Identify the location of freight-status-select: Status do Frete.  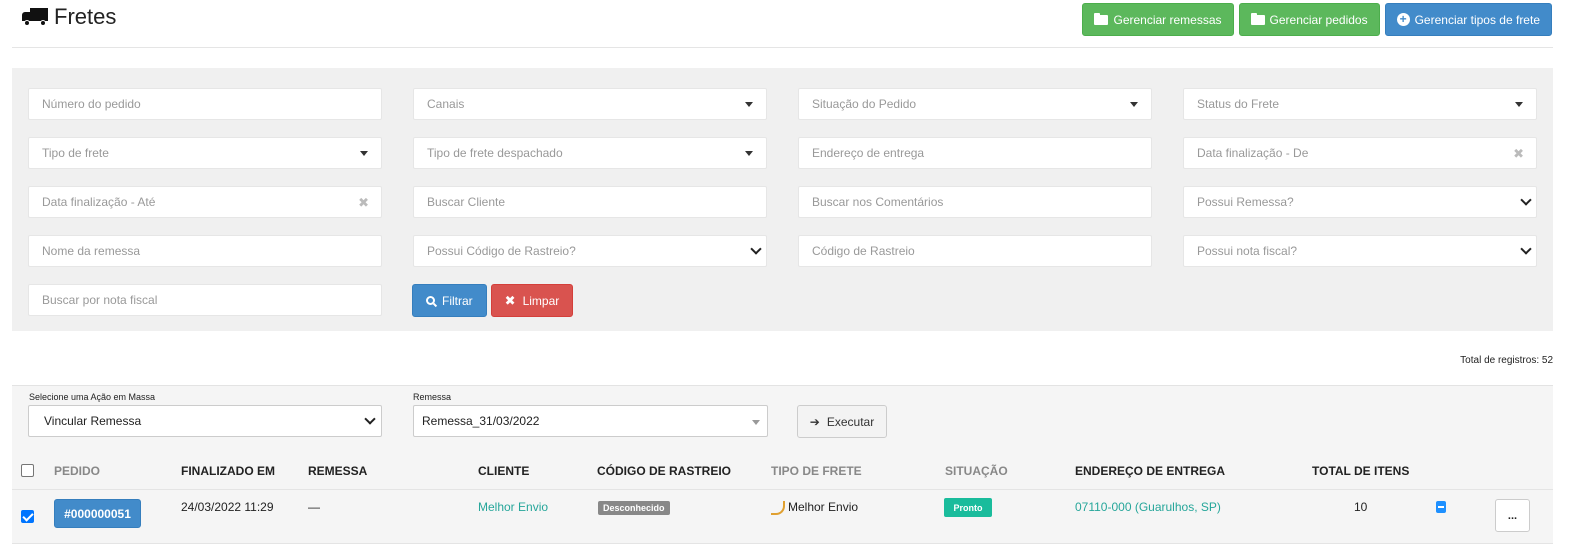
(1360, 104).